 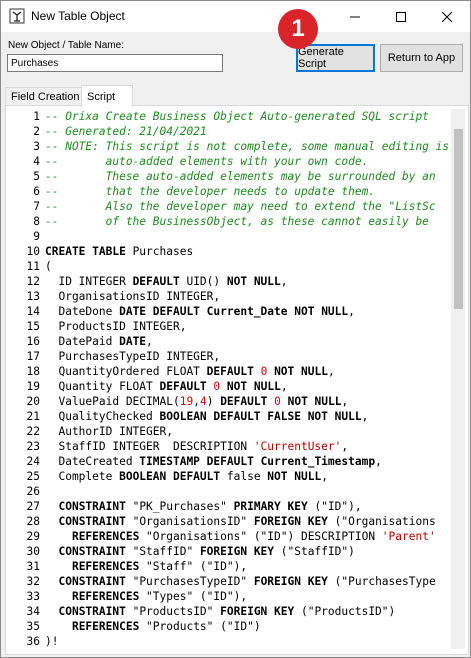 I want to click on code-token: StaffID INTEGER DESCRIPTION, so click(x=149, y=446).